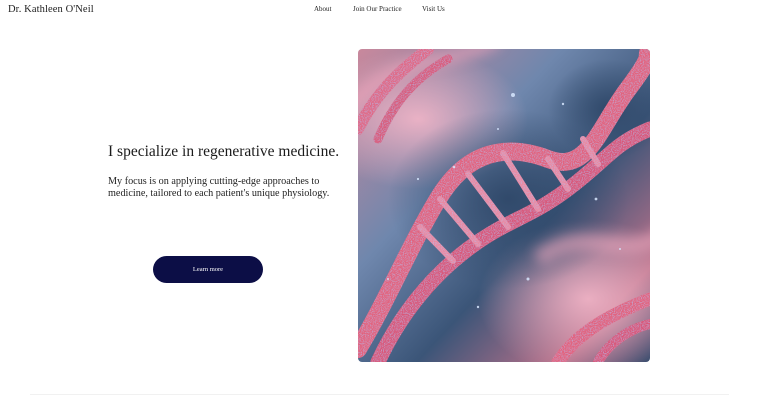 Image resolution: width=759 pixels, height=398 pixels. Describe the element at coordinates (323, 9) in the screenshot. I see `nav-link-about: About` at that location.